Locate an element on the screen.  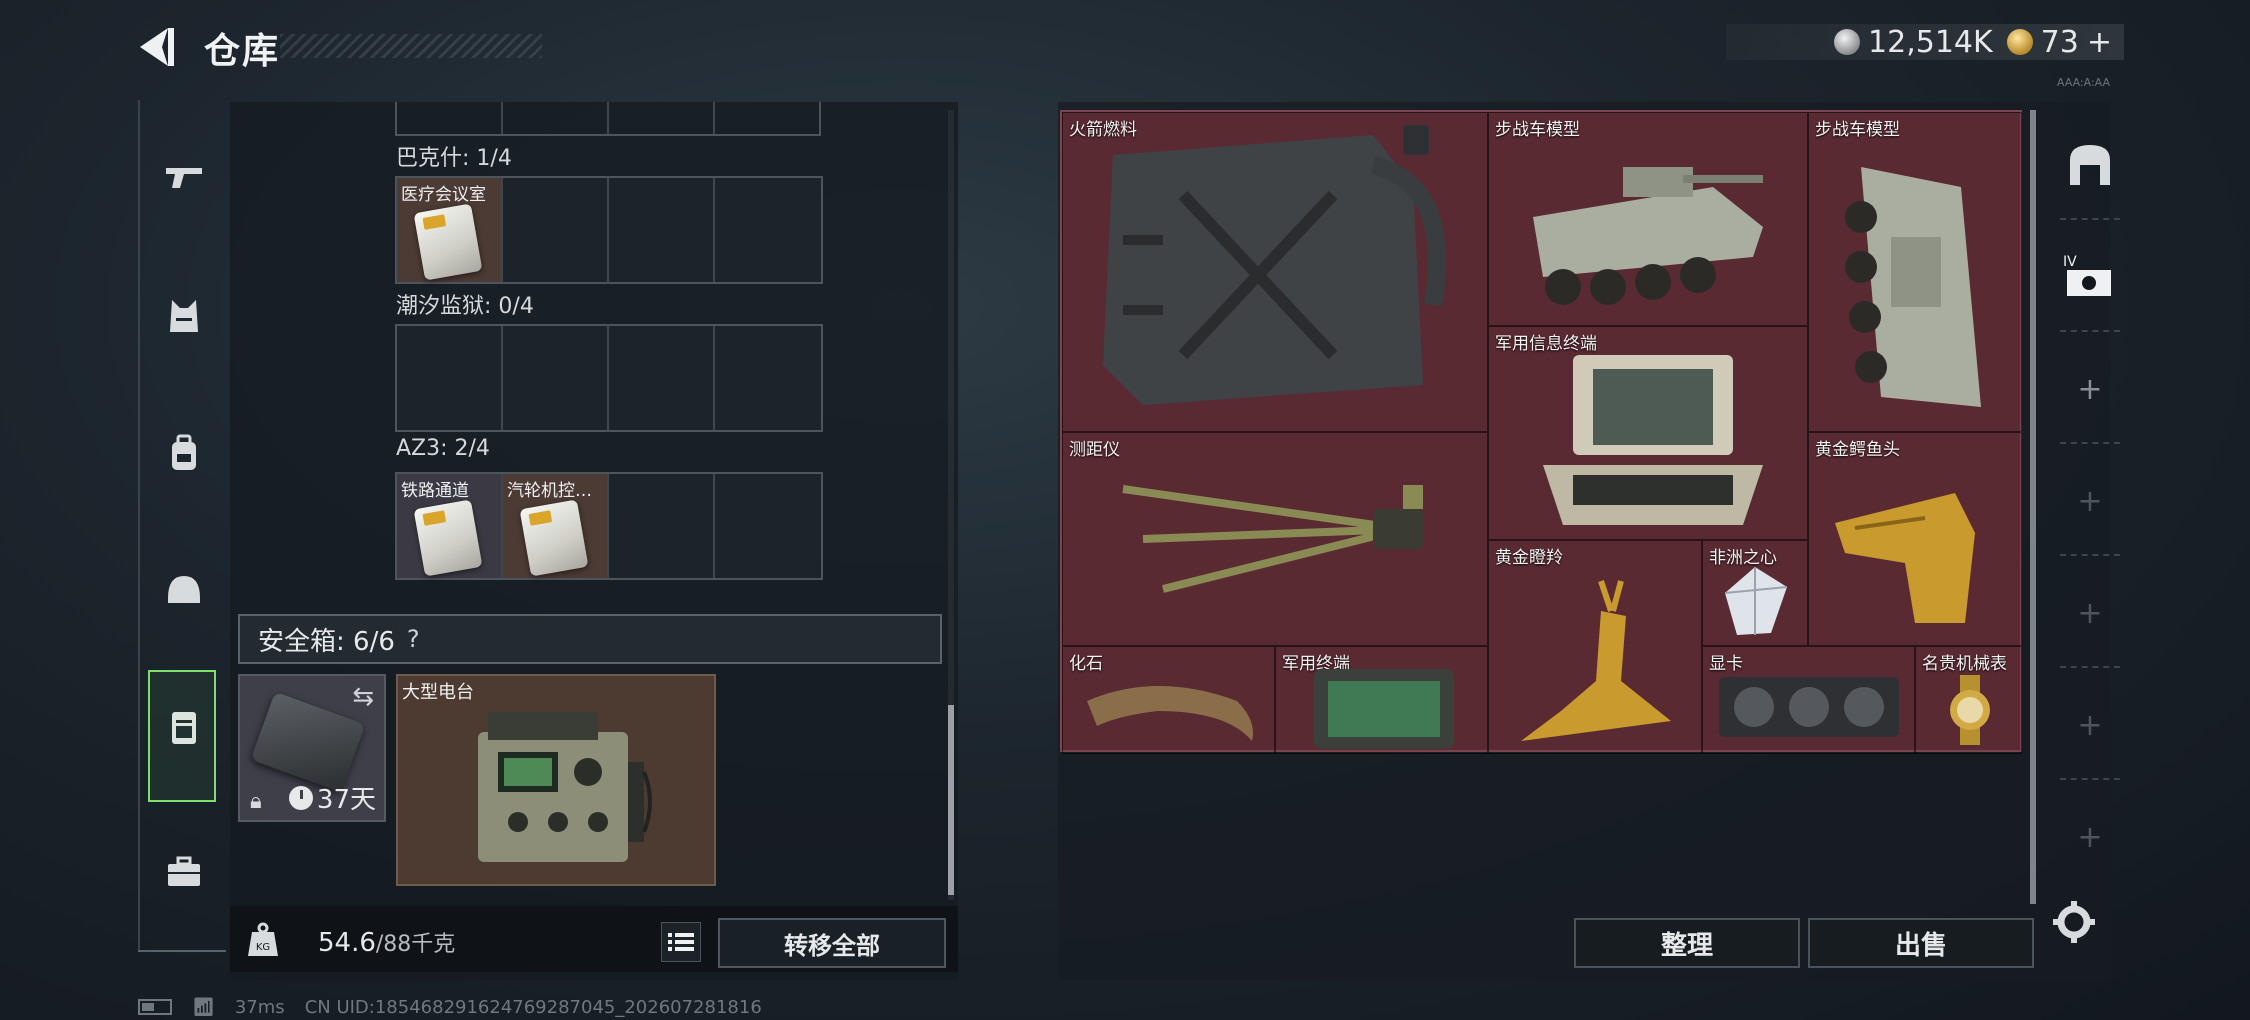
settings-gear-icon is located at coordinates (2074, 922).